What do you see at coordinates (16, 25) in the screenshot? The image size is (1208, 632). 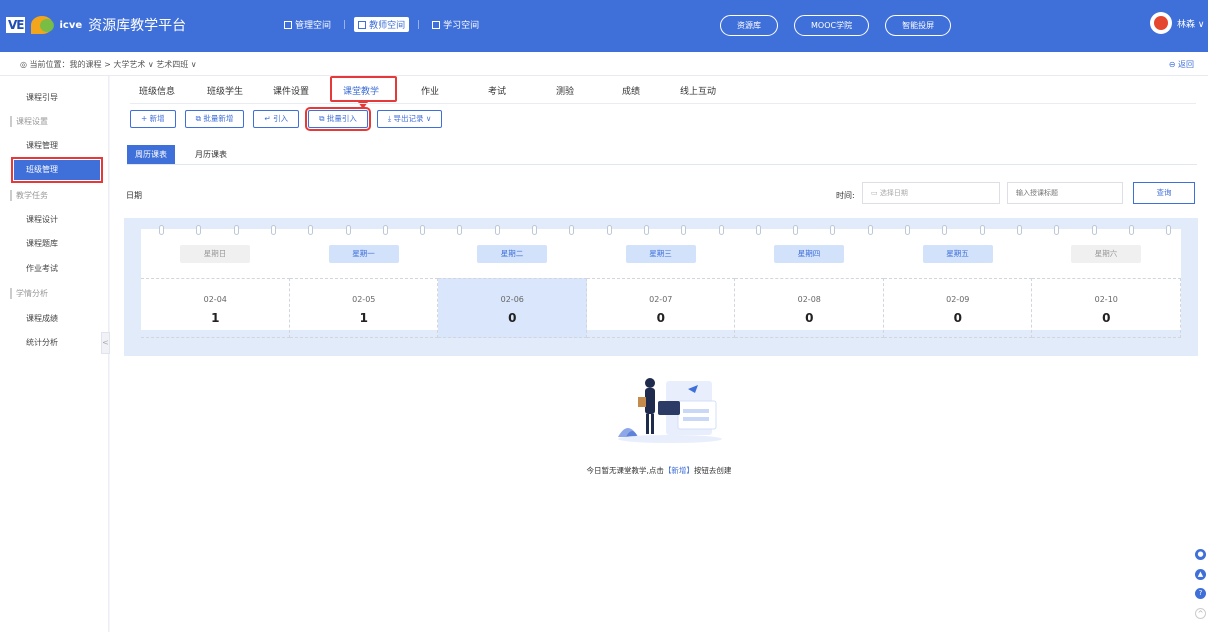 I see `logo-ve: VE` at bounding box center [16, 25].